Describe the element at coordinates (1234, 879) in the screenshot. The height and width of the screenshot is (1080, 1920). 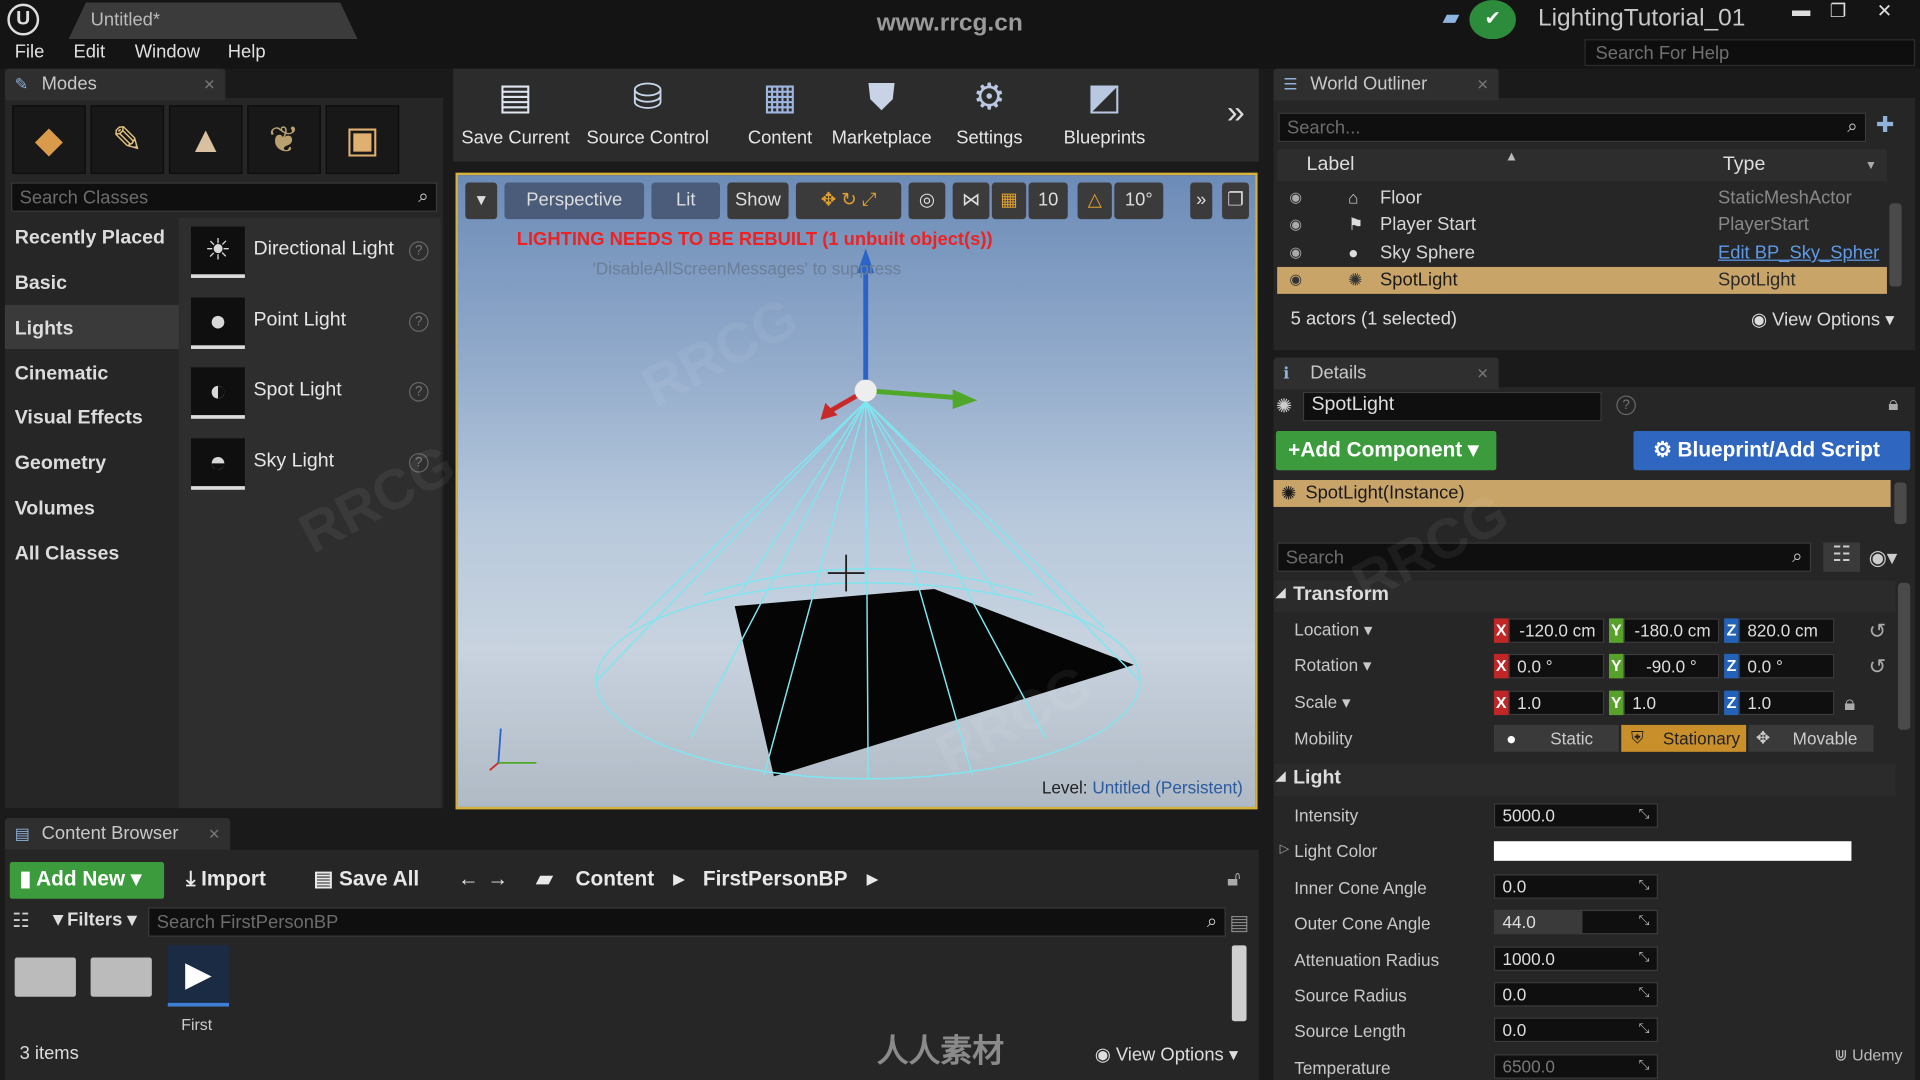
I see `lock-icon: 🔓︎` at that location.